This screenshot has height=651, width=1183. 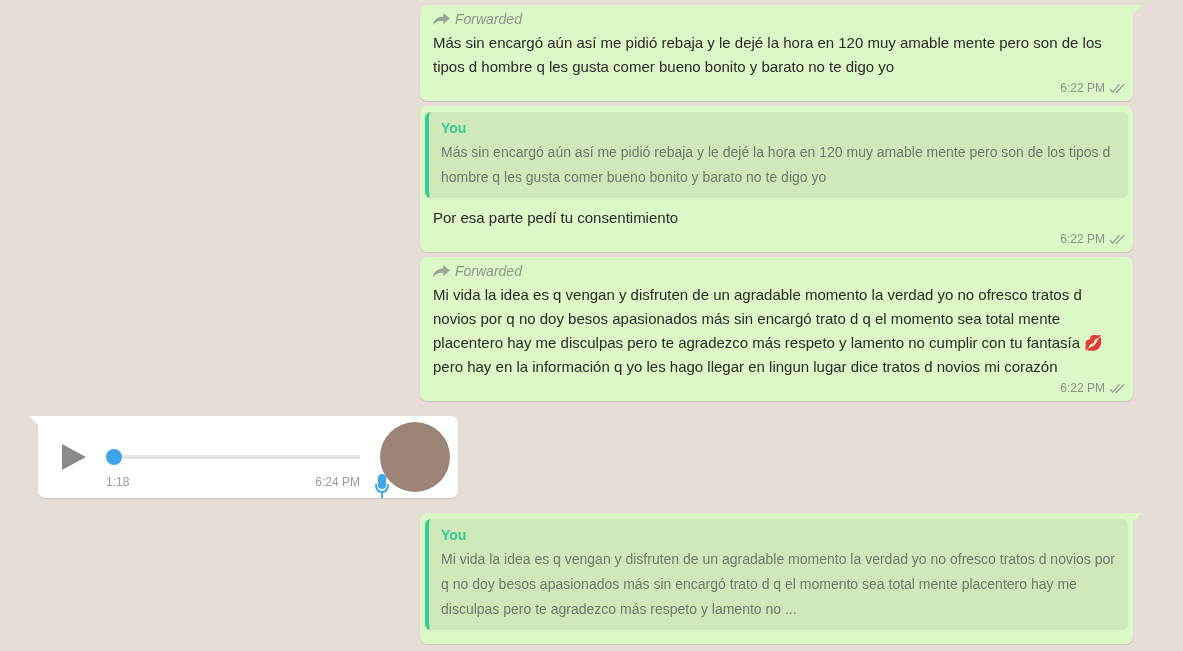 What do you see at coordinates (768, 55) in the screenshot?
I see `message-text: Más sin encargó aún así me pidió rebaja y le dejé la hora en 120 muy amable mente pero son de los tipos d hombre q les gusta comer bueno bonito y barato no te digo yo` at bounding box center [768, 55].